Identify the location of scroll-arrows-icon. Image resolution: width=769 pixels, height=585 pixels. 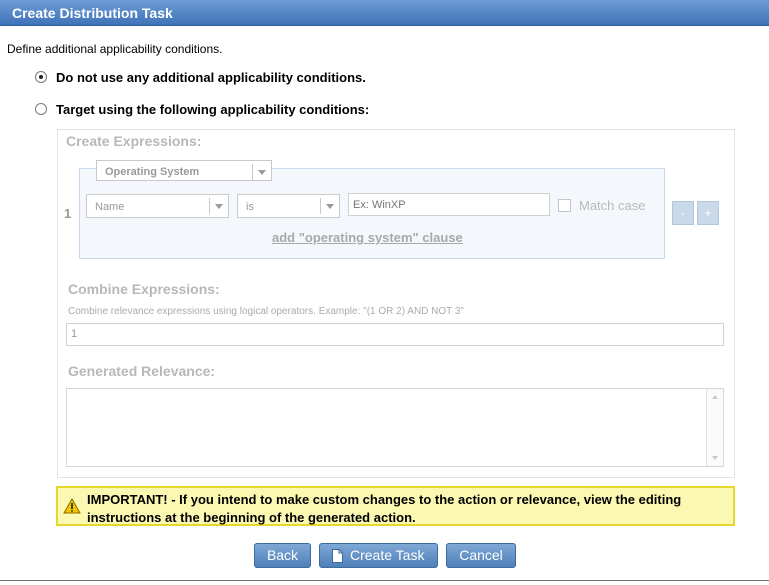
(715, 427).